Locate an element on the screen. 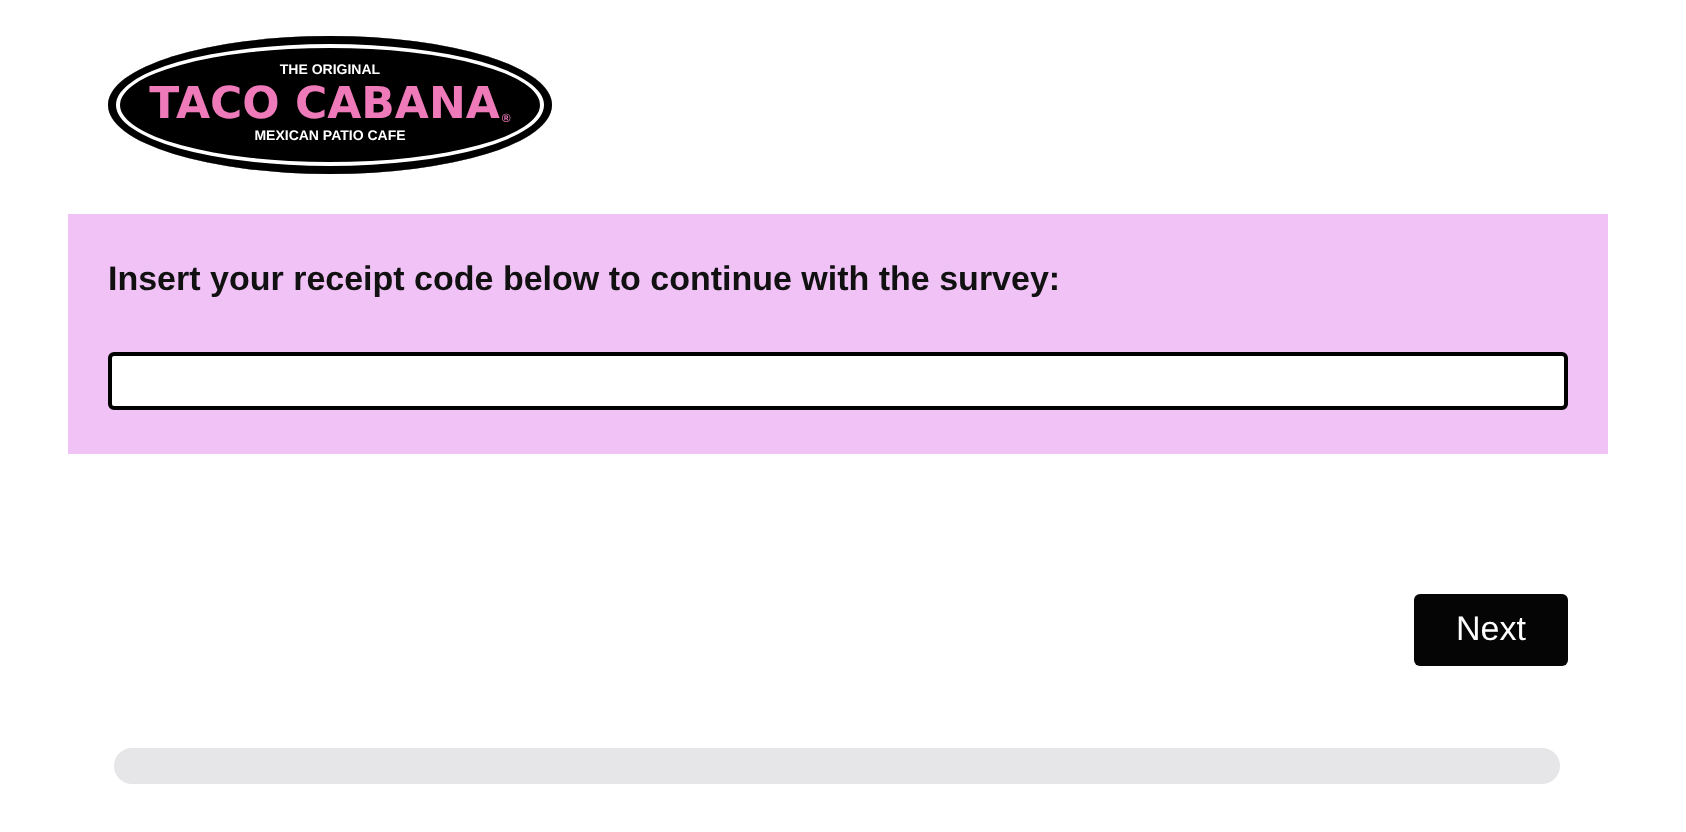 The width and height of the screenshot is (1686, 832). question-text: Insert your receipt code below to continue with the survey: is located at coordinates (585, 280).